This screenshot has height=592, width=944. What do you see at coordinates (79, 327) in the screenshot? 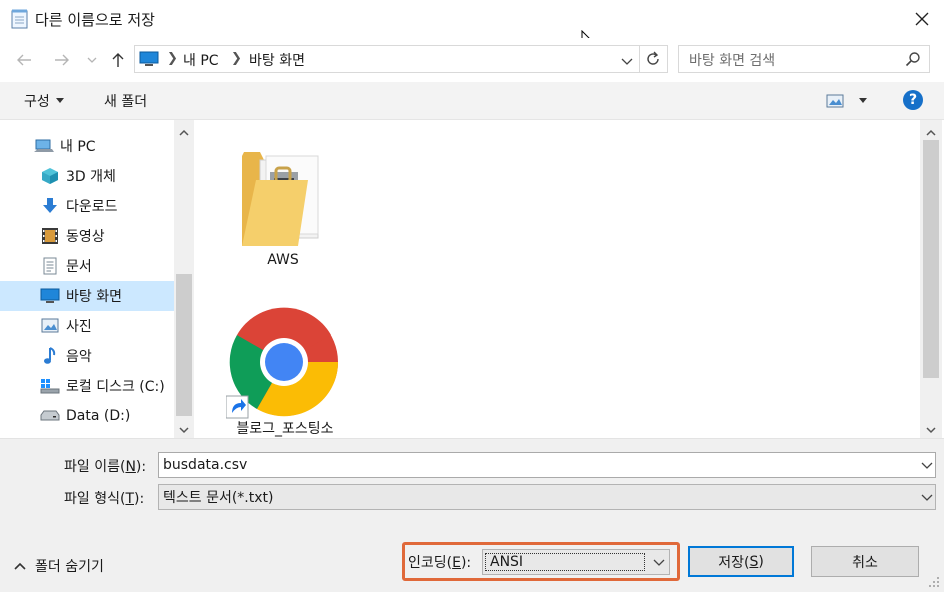
I see `nav-item-label: 사진` at bounding box center [79, 327].